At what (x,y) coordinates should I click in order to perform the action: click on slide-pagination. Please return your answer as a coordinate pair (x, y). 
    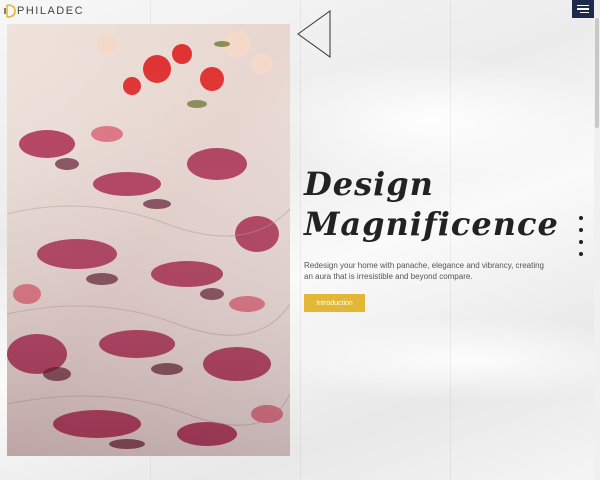
    Looking at the image, I should click on (582, 236).